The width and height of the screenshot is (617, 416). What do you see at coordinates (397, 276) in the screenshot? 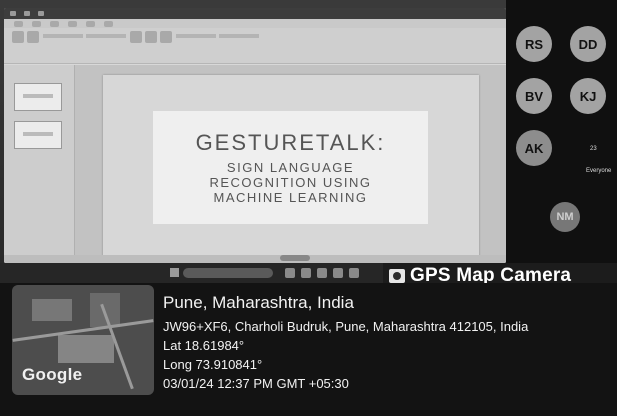
I see `camera-icon` at bounding box center [397, 276].